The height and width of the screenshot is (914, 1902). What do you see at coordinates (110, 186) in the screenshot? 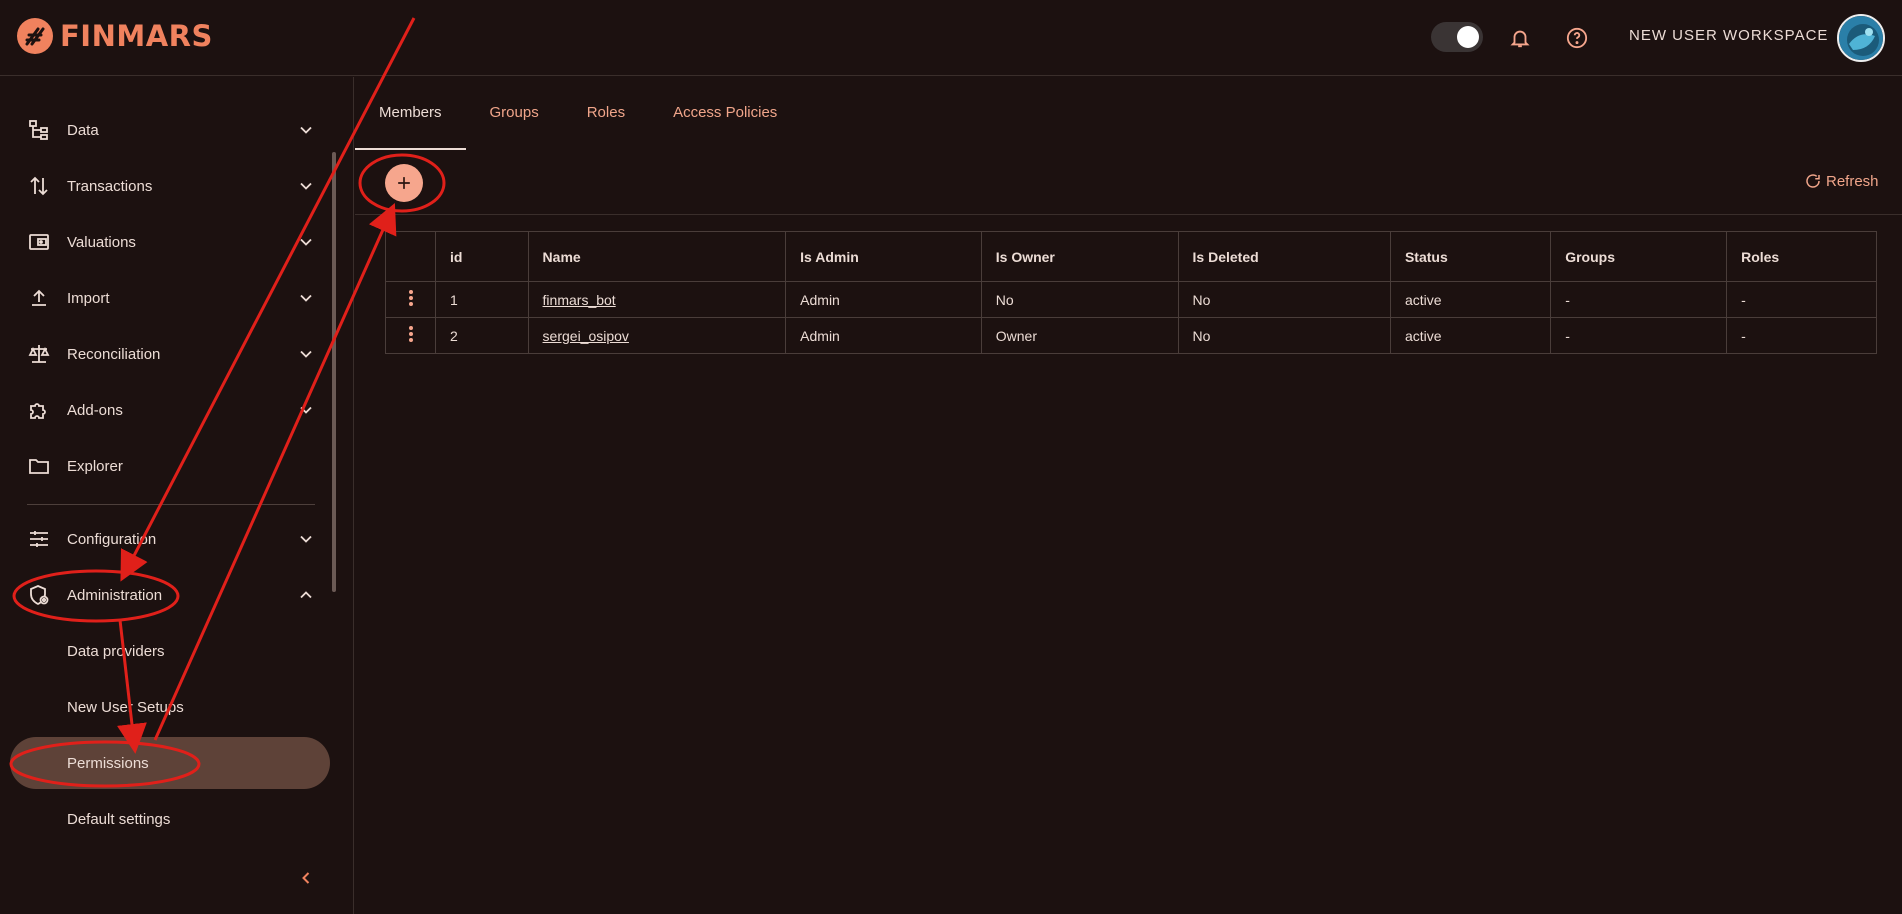
I see `sidebar-item-label: Transactions` at bounding box center [110, 186].